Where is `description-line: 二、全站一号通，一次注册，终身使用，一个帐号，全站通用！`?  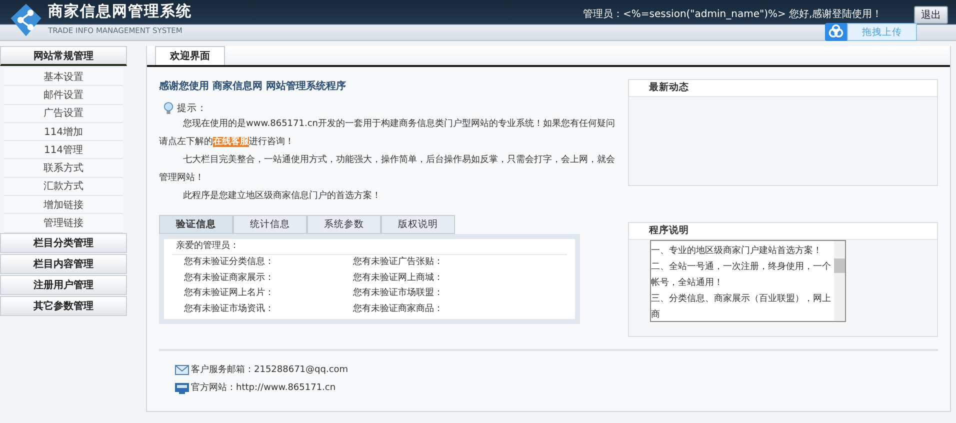 description-line: 二、全站一号通，一次注册，终身使用，一个帐号，全站通用！ is located at coordinates (741, 275).